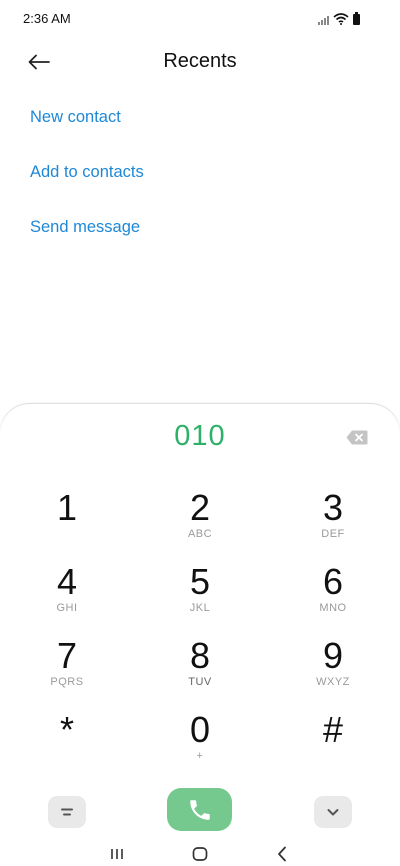 The image size is (400, 866). Describe the element at coordinates (67, 682) in the screenshot. I see `key-letters: PQRS` at that location.